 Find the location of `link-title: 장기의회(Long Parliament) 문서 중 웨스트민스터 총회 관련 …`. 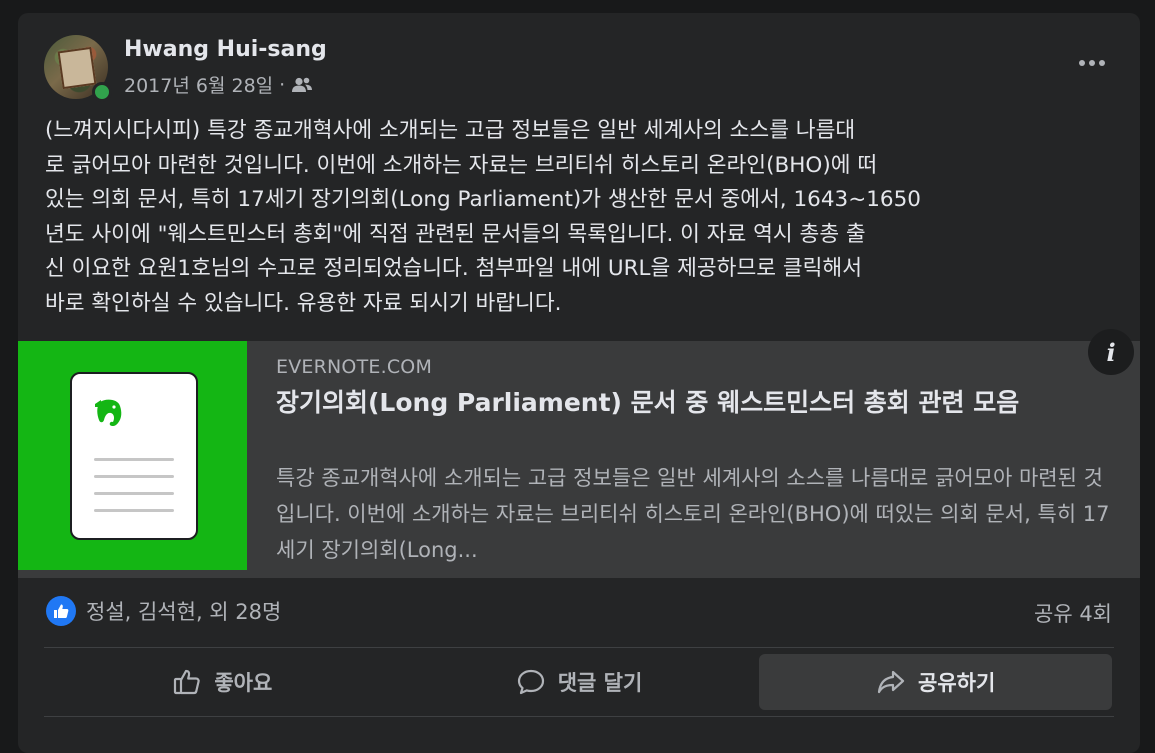

link-title: 장기의회(Long Parliament) 문서 중 웨스트민스터 총회 관련 … is located at coordinates (696, 402).